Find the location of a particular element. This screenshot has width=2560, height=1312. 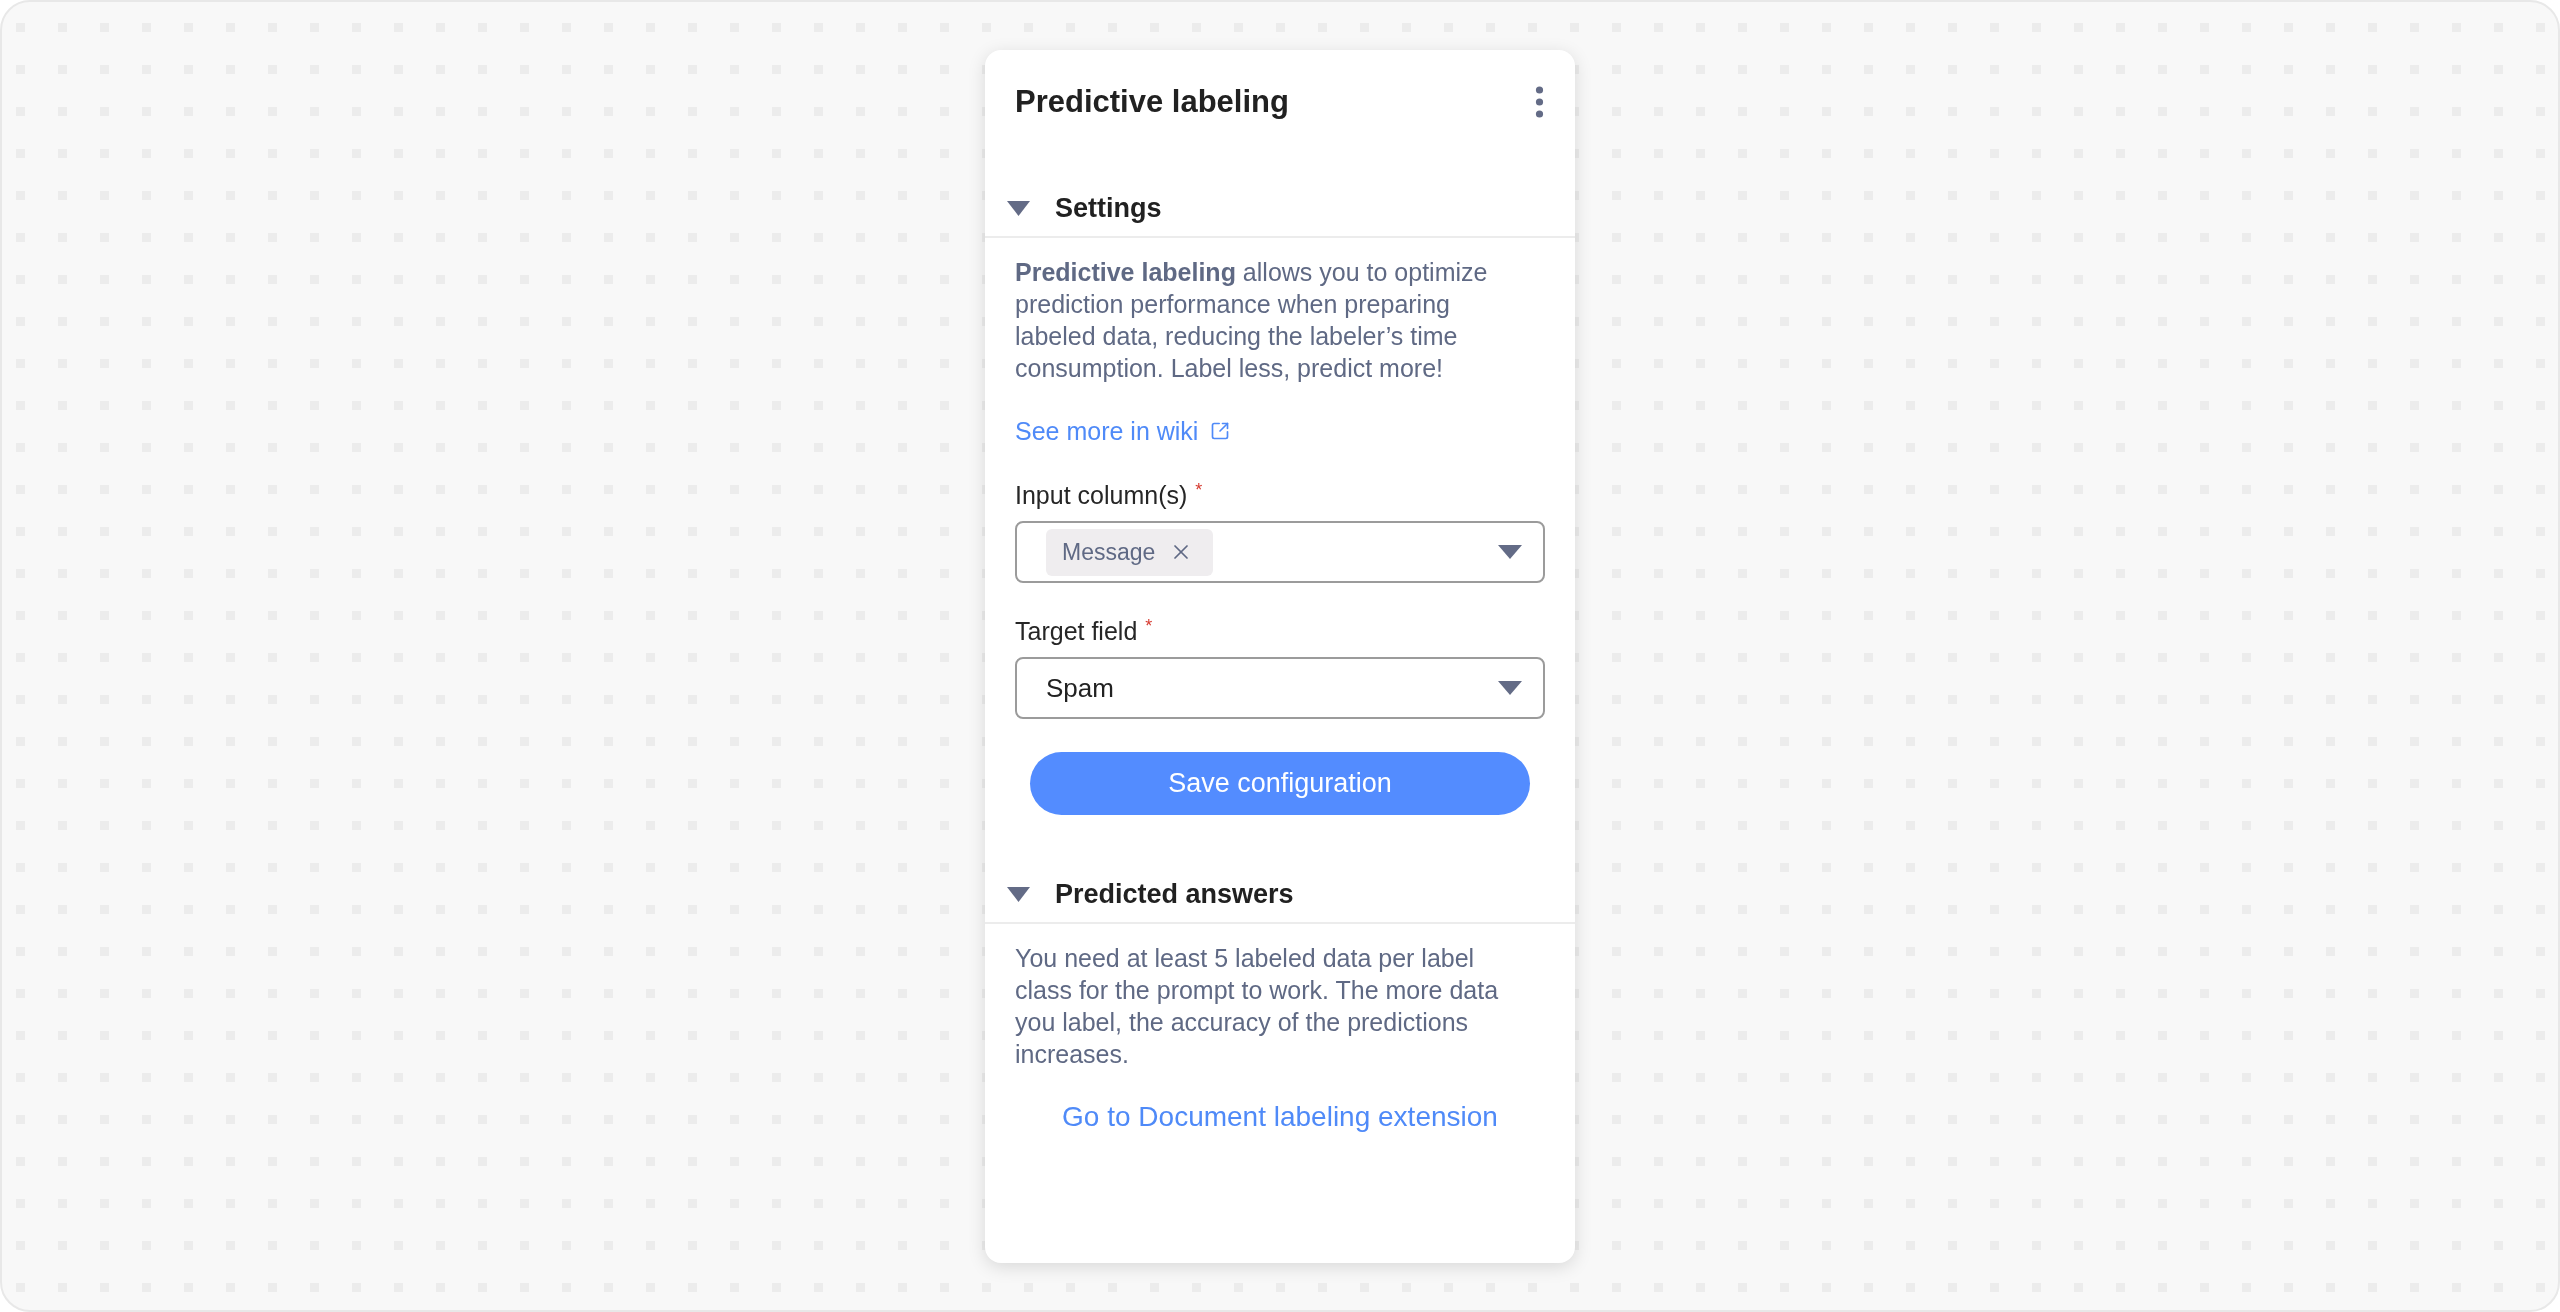

multi-select-field: Message is located at coordinates (1280, 552).